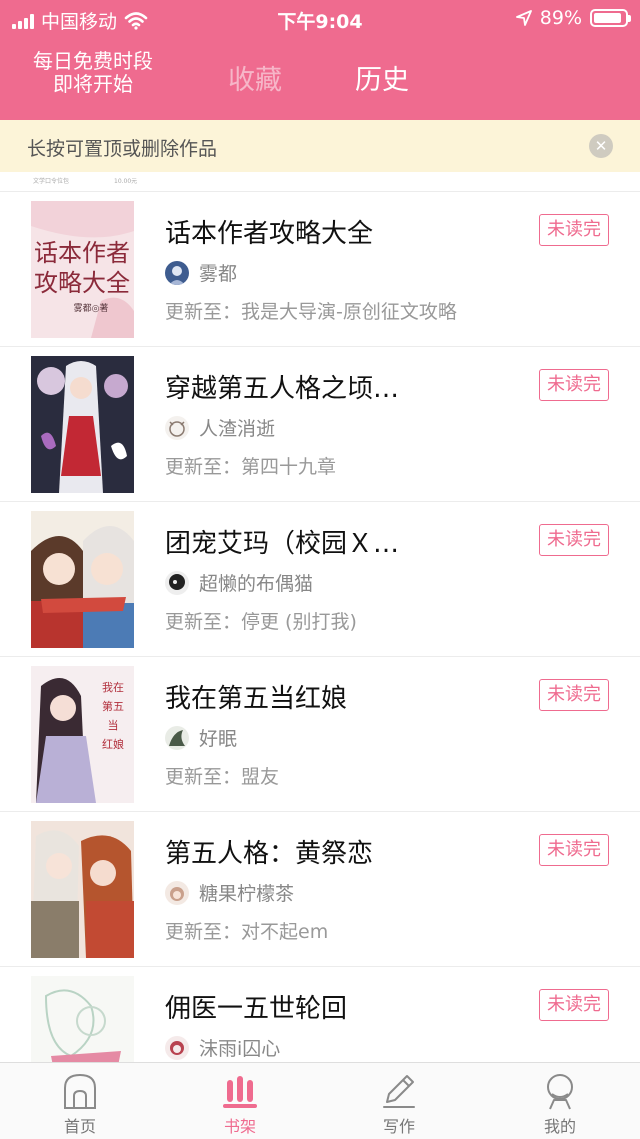 The image size is (640, 1139). I want to click on cover-title-line2: 攻略大全, so click(82, 283).